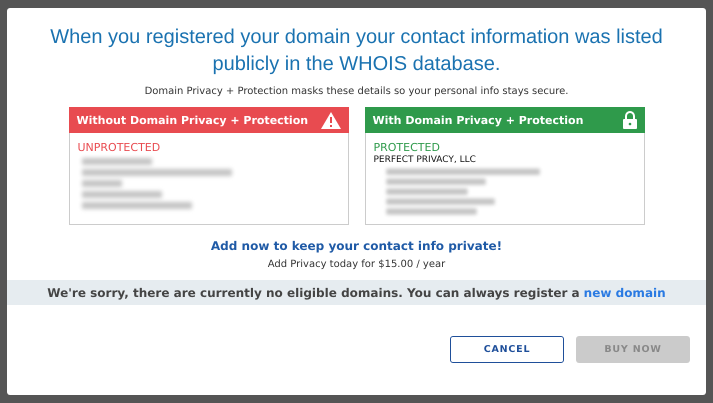  Describe the element at coordinates (330, 120) in the screenshot. I see `warning-icon` at that location.